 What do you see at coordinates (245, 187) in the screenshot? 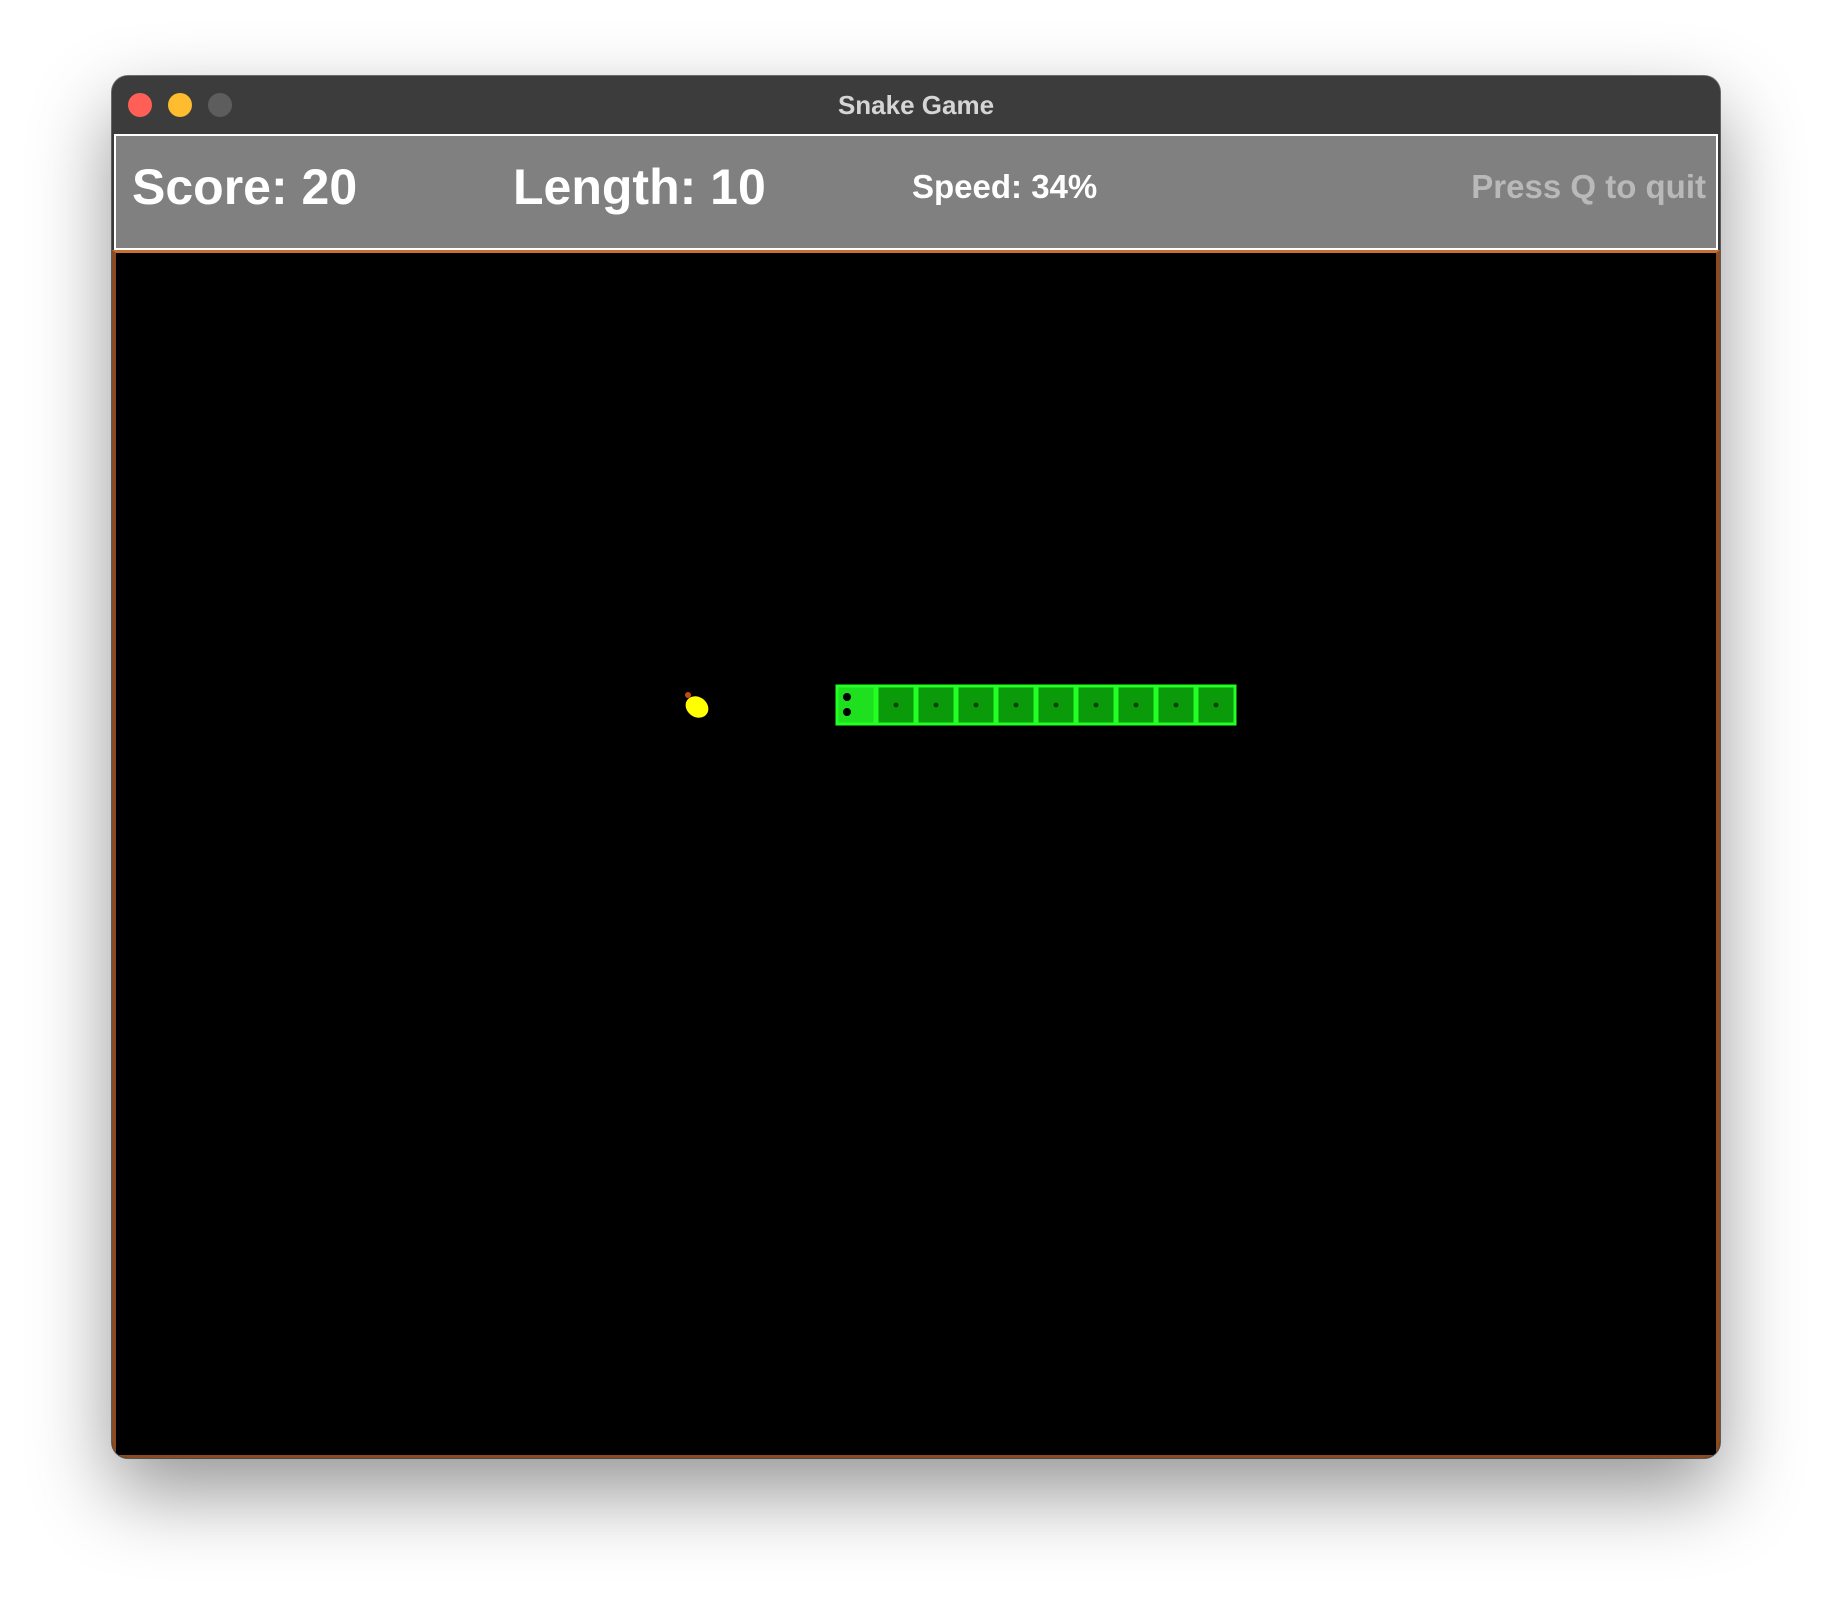
I see `score-label: Score: 20` at bounding box center [245, 187].